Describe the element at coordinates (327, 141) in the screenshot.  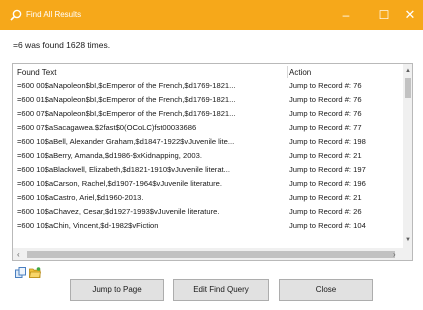
I see `action-cell: Jump to Record #: 198` at that location.